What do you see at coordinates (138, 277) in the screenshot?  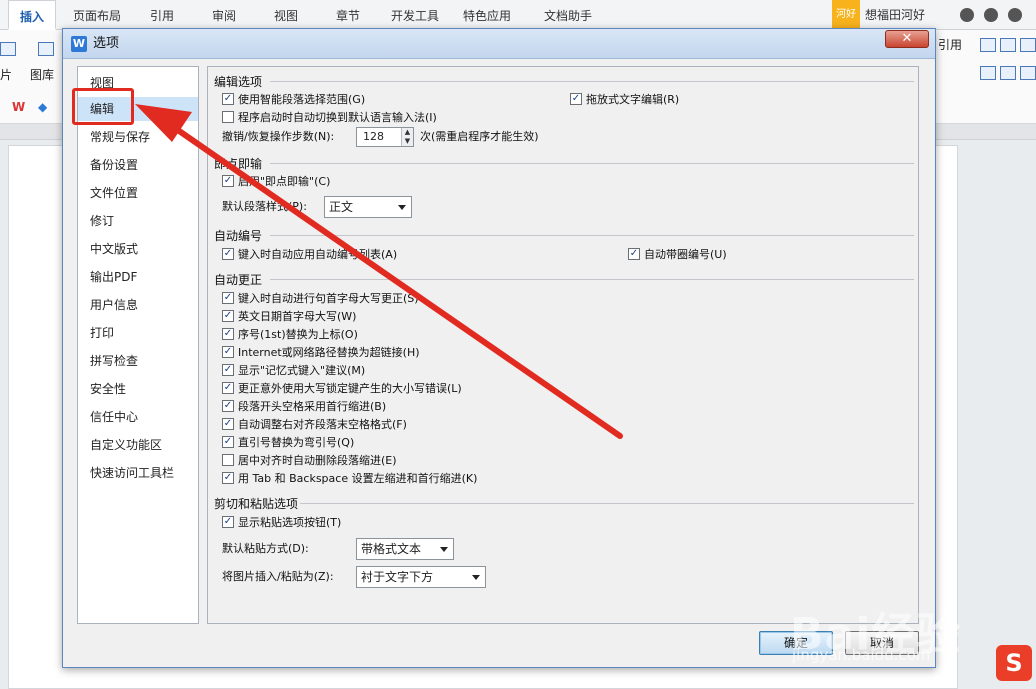 I see `nav-item-export-pdf: 输出PDF` at bounding box center [138, 277].